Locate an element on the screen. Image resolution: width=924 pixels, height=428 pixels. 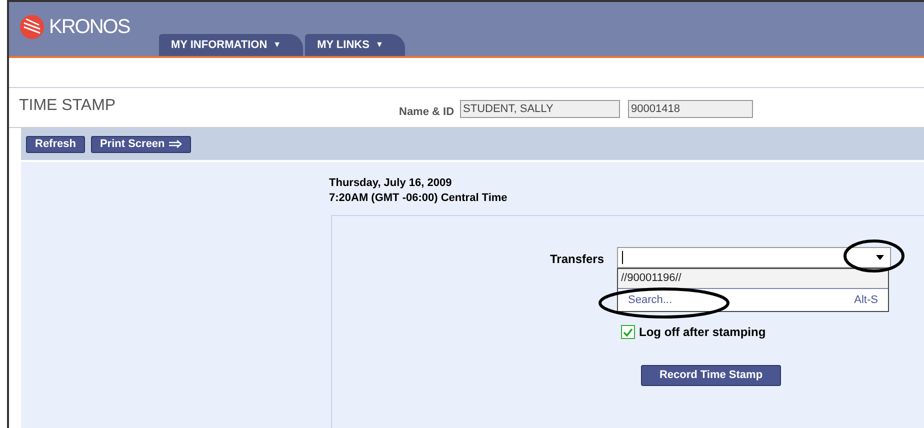
highlight-ellipse is located at coordinates (874, 256).